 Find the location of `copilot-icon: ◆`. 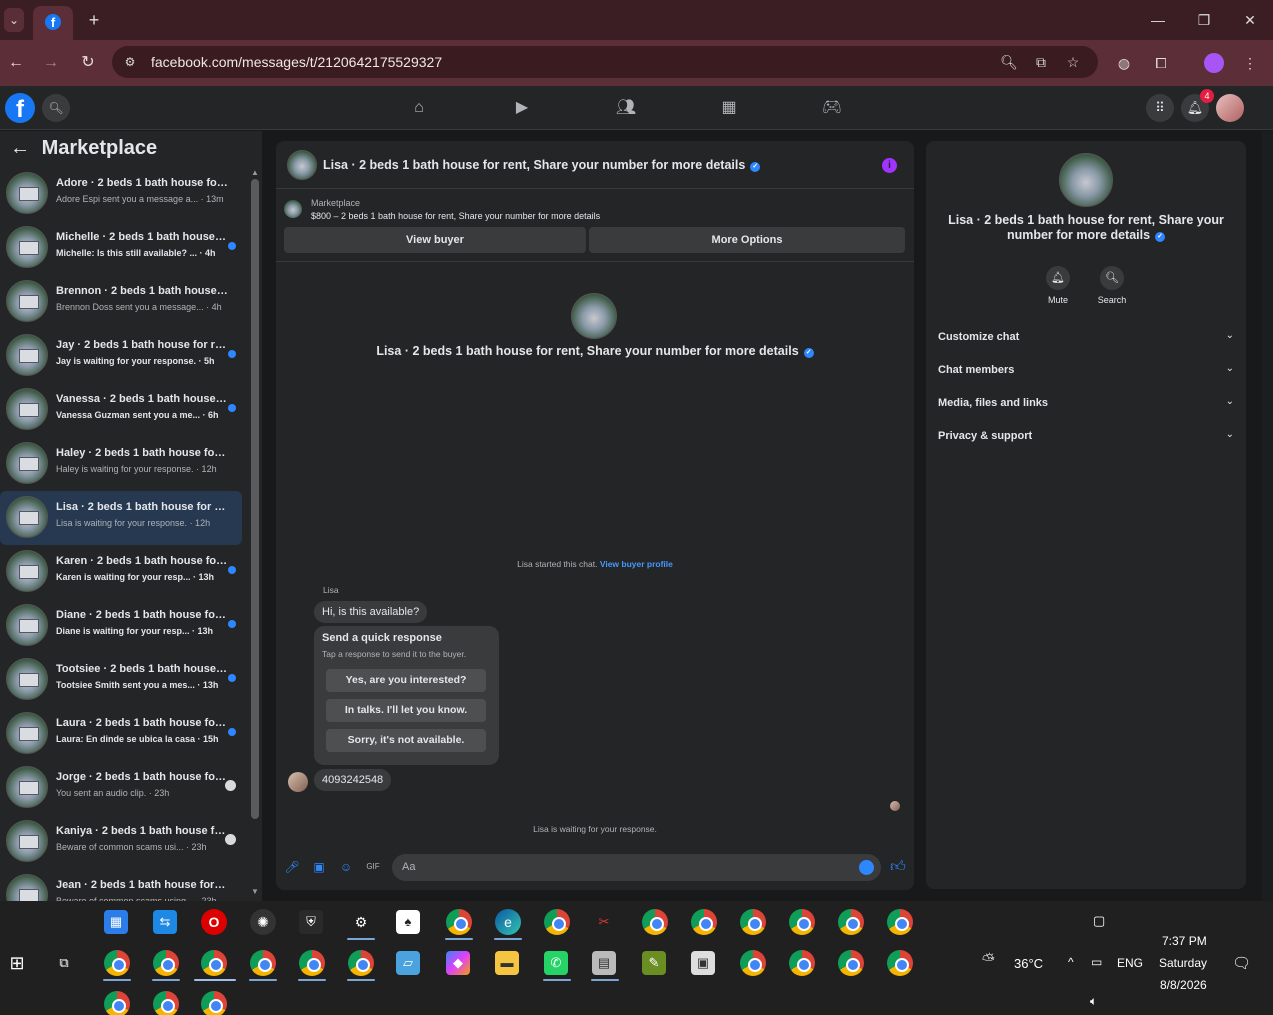

copilot-icon: ◆ is located at coordinates (458, 963).